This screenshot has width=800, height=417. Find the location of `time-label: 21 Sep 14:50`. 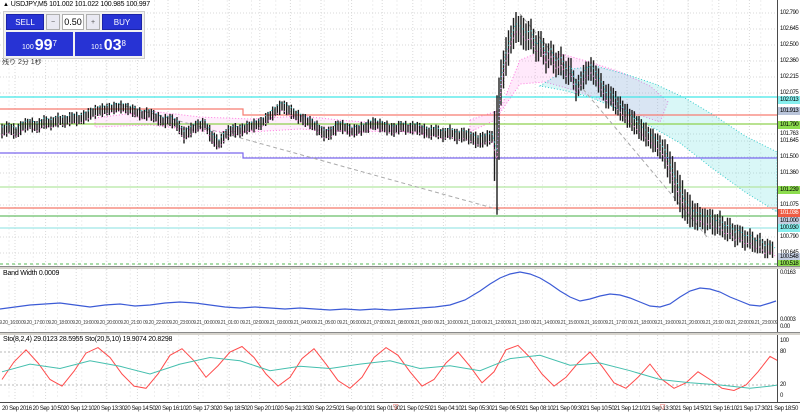

time-label: 21 Sep 14:50 is located at coordinates (691, 409).